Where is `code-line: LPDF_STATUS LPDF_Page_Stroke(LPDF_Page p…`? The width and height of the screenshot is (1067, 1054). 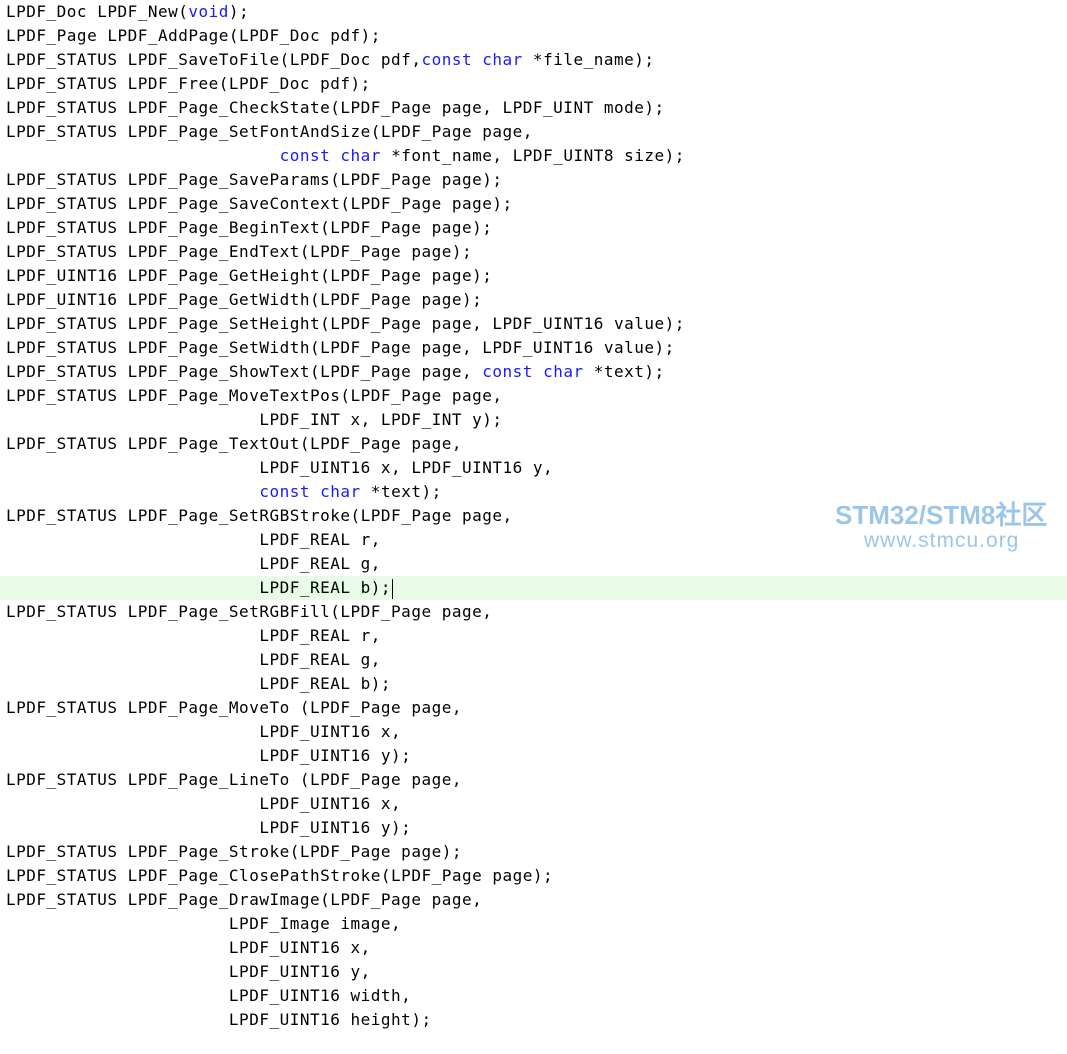 code-line: LPDF_STATUS LPDF_Page_Stroke(LPDF_Page p… is located at coordinates (533, 852).